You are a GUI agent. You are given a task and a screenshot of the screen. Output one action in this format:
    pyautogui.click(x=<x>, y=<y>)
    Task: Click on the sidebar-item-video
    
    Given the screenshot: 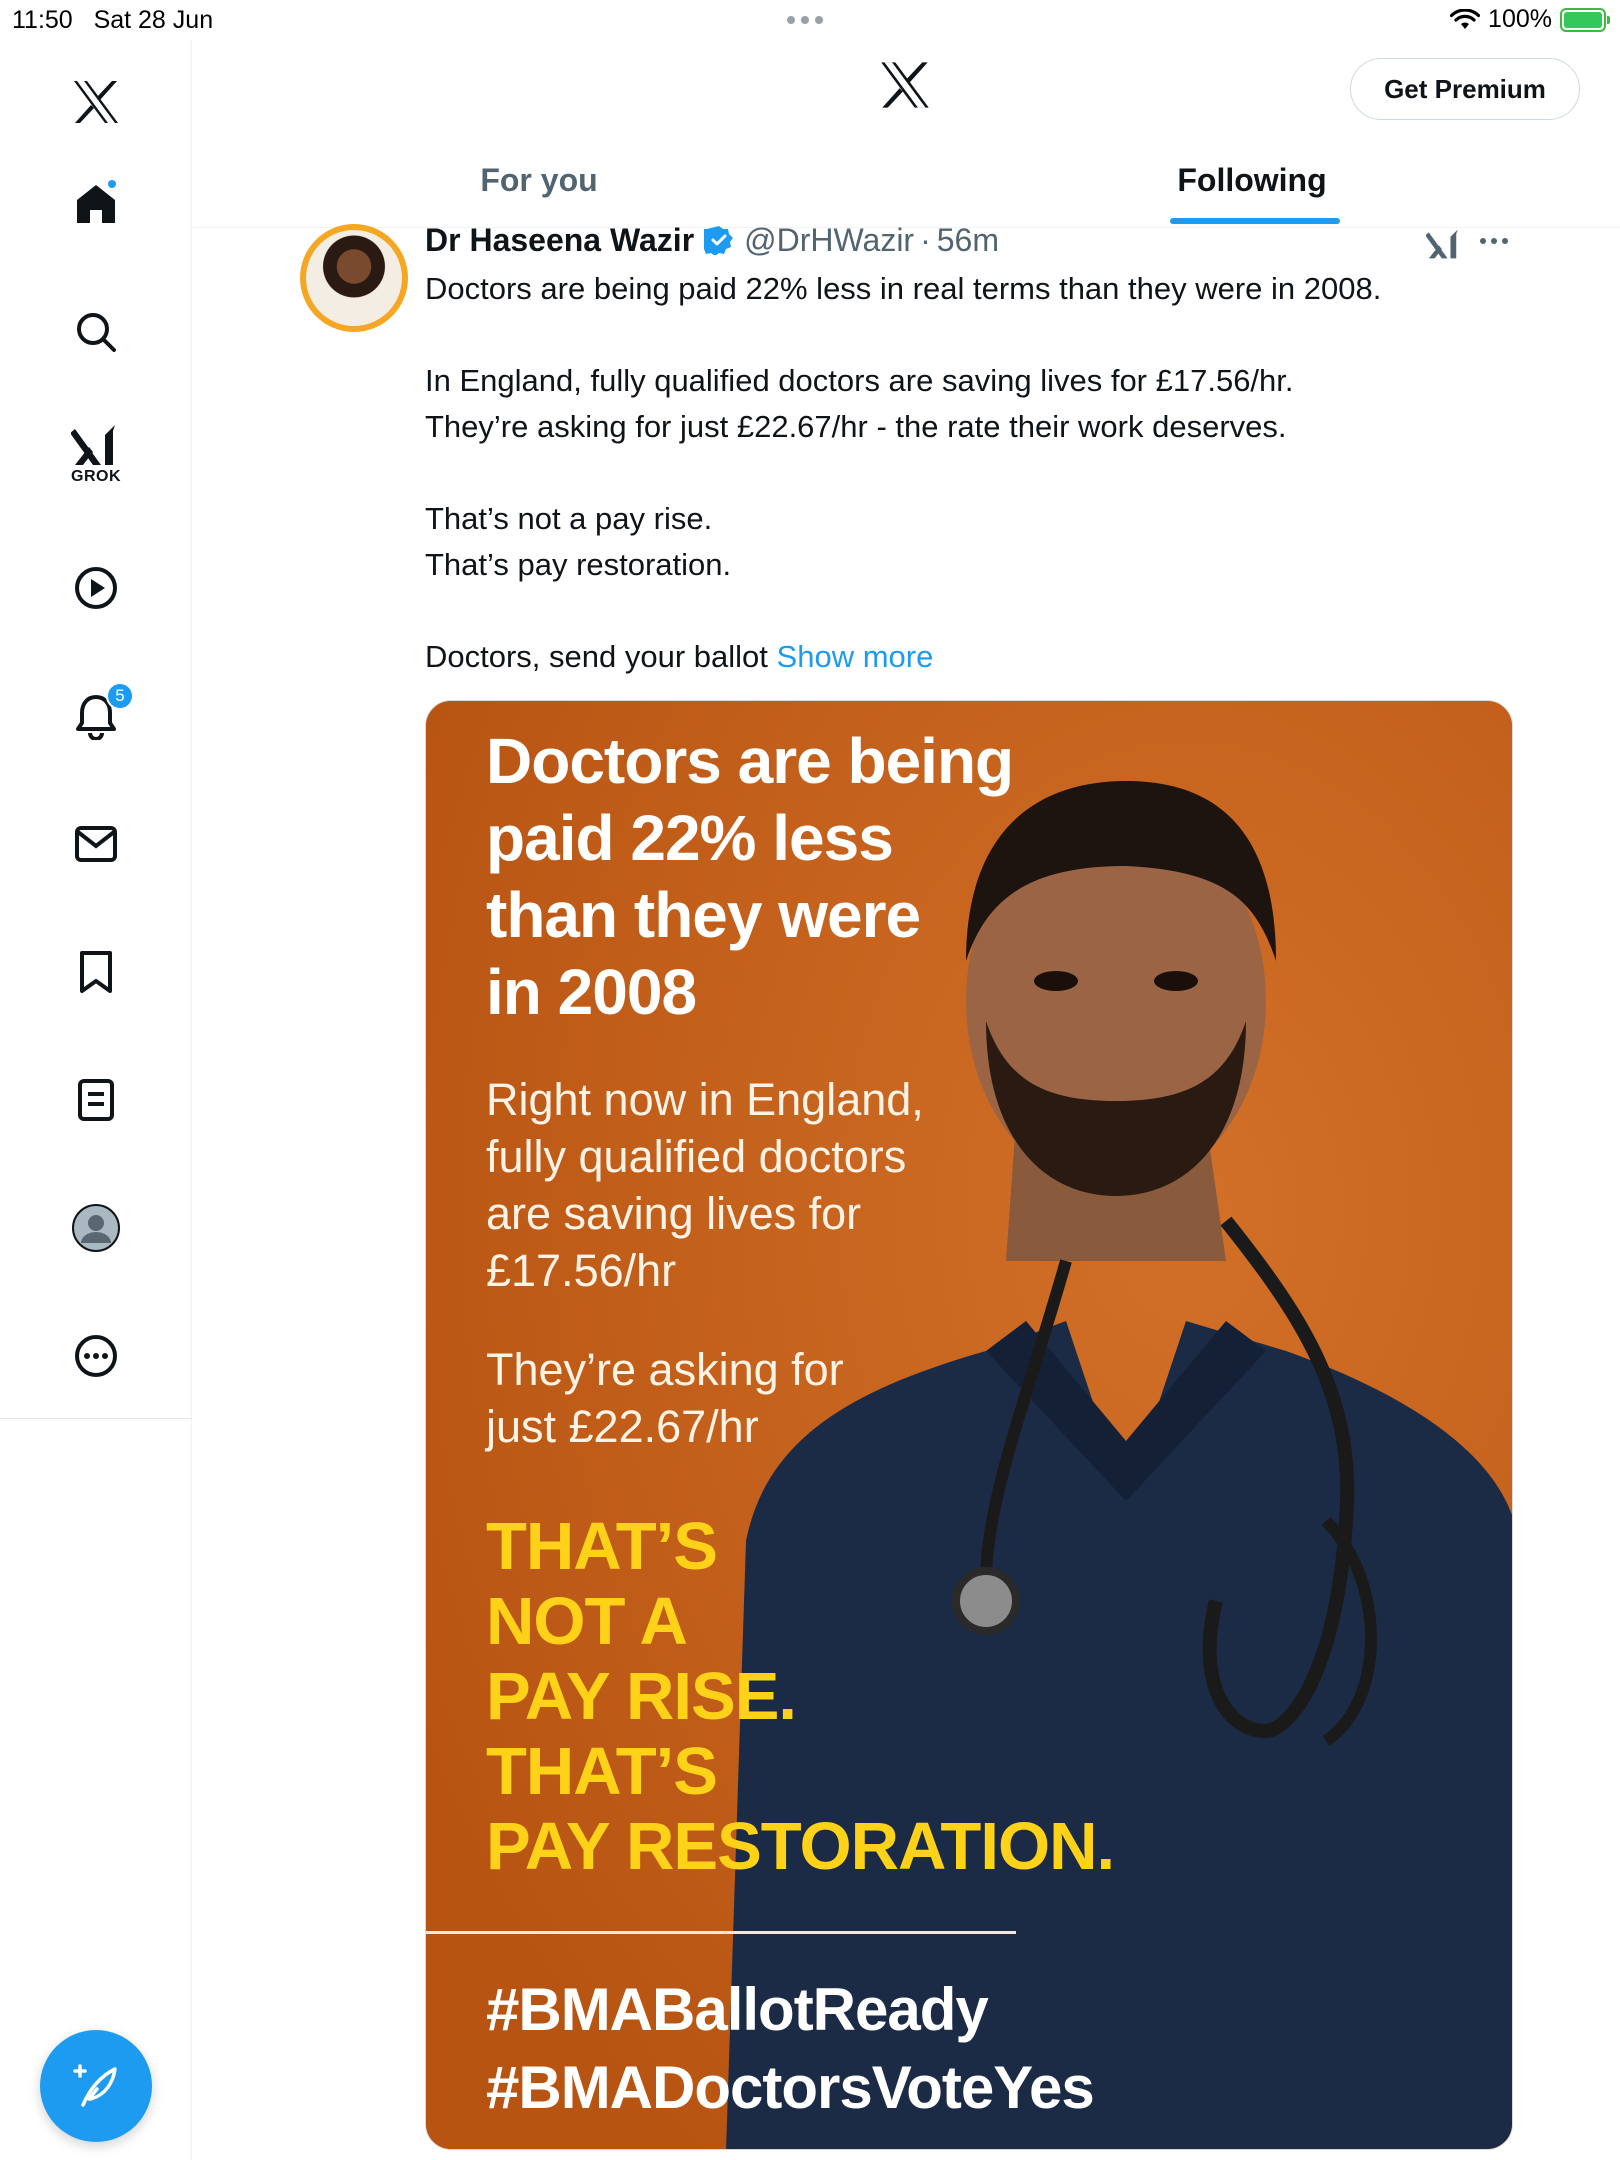 What is the action you would take?
    pyautogui.click(x=96, y=588)
    